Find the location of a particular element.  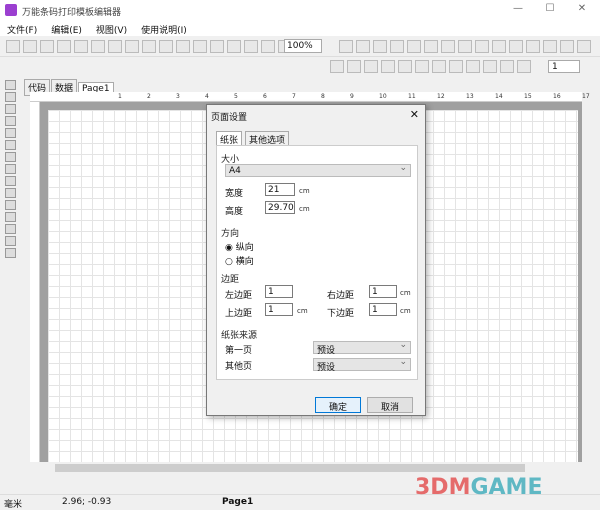

landscape-label: 横向 is located at coordinates (244, 262).